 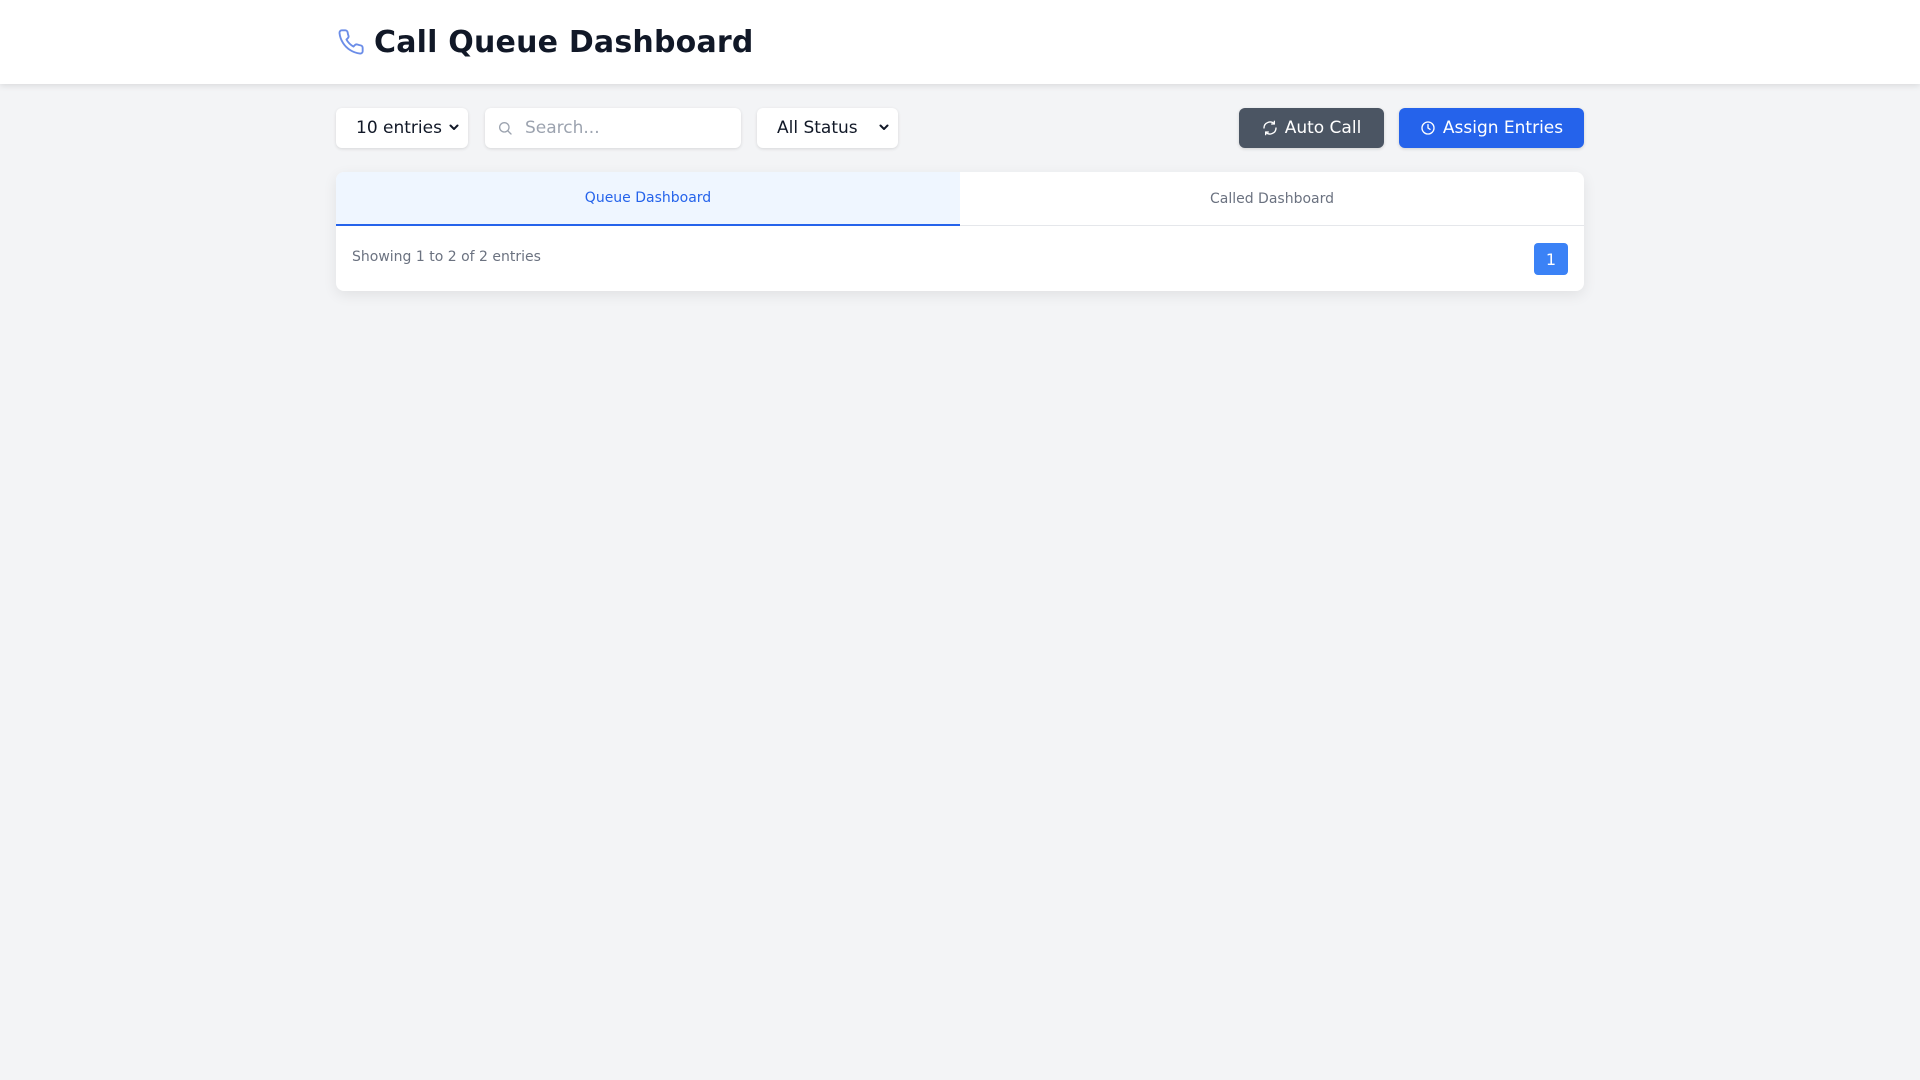 I want to click on header-title-group: Call Queue Dashboard, so click(x=545, y=42).